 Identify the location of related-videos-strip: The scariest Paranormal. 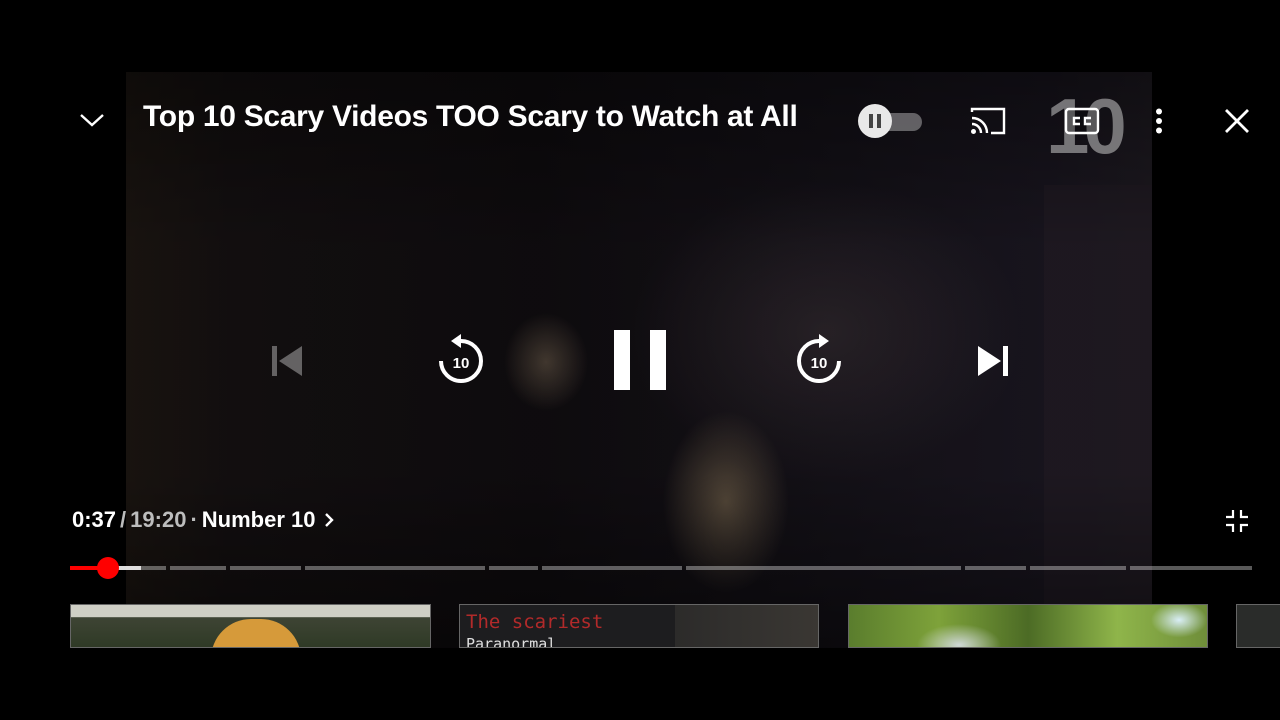
(640, 626).